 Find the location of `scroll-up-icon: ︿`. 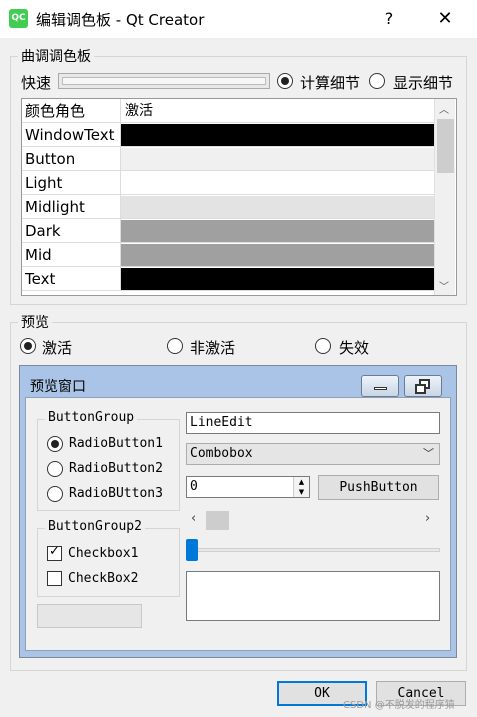

scroll-up-icon: ︿ is located at coordinates (444, 108).